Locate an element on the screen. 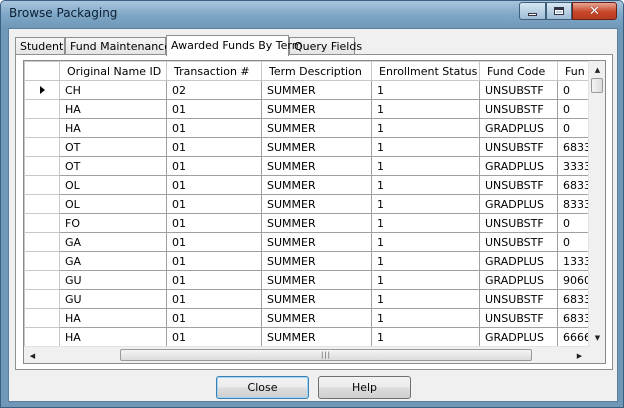 This screenshot has height=408, width=624. column-header-enrollment-status: Enrollment Status is located at coordinates (425, 71).